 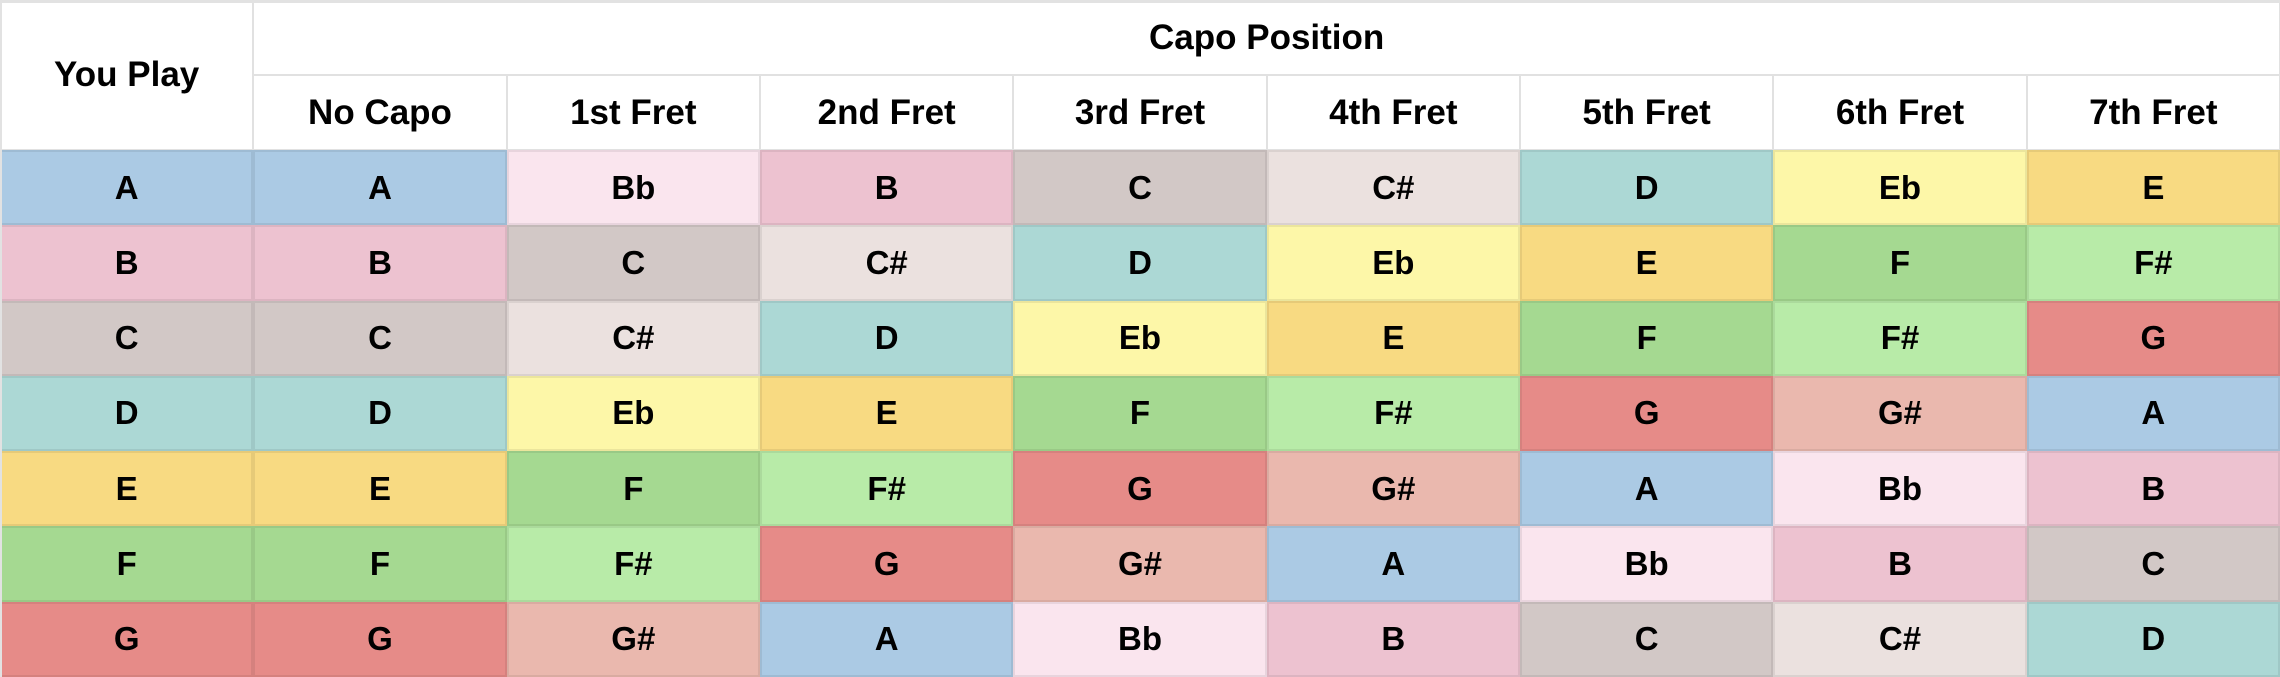 I want to click on column-header: 6th Fret, so click(x=1900, y=112).